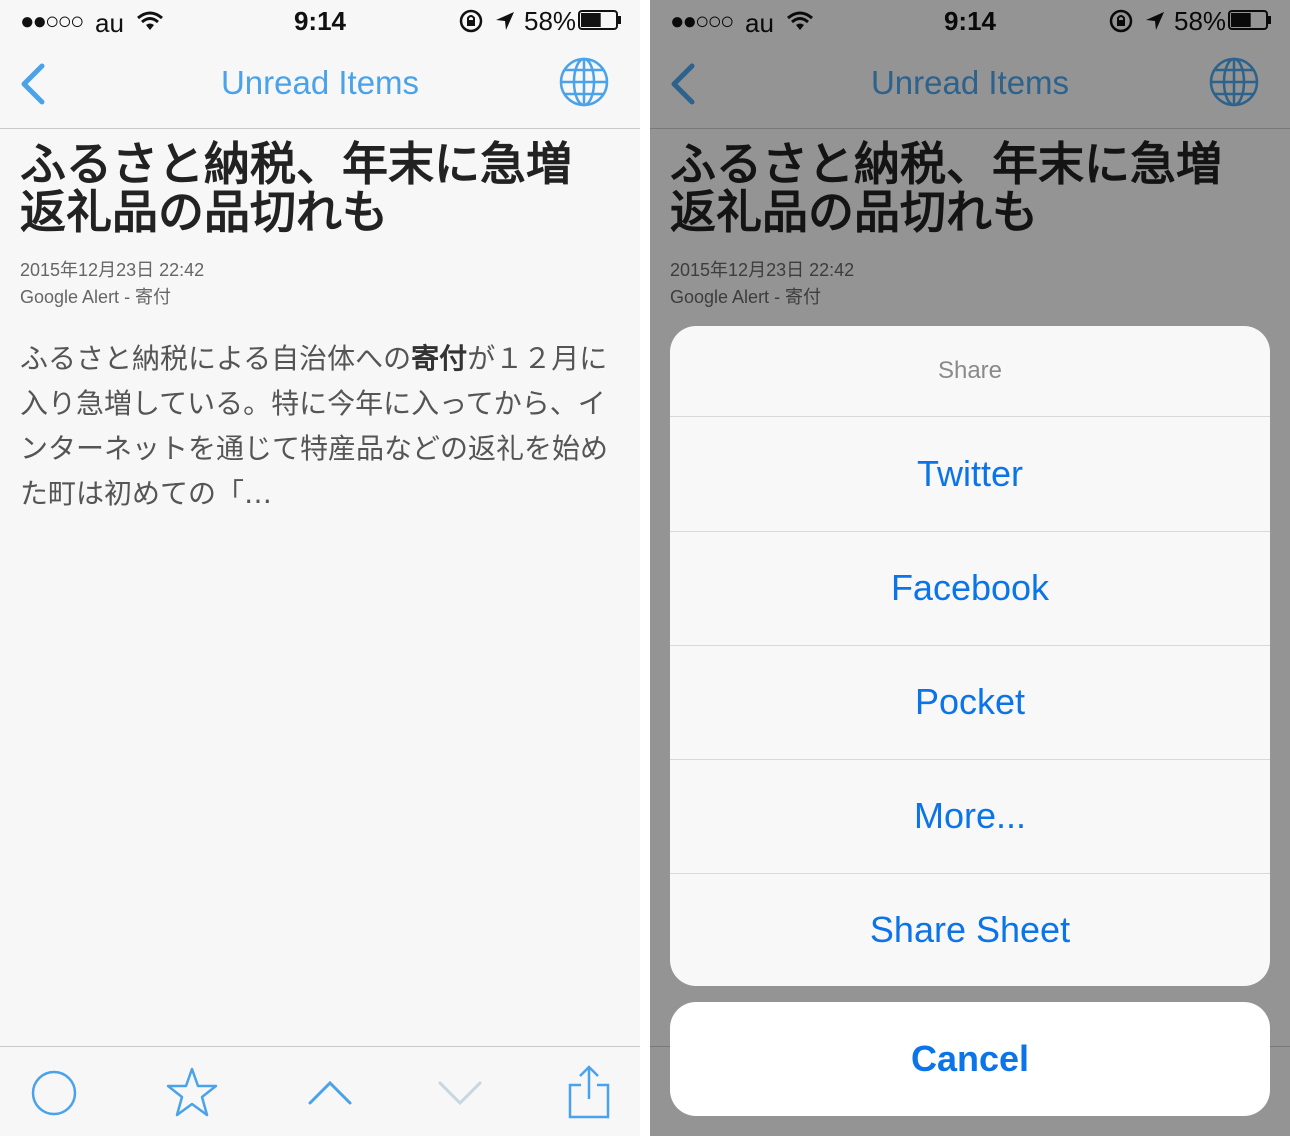  Describe the element at coordinates (970, 588) in the screenshot. I see `share-facebook-button: Facebook` at that location.